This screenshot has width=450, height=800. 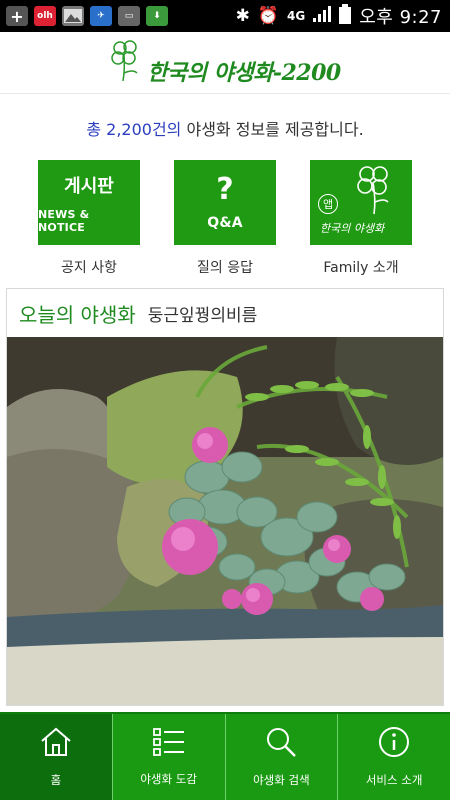 What do you see at coordinates (345, 16) in the screenshot?
I see `battery-icon` at bounding box center [345, 16].